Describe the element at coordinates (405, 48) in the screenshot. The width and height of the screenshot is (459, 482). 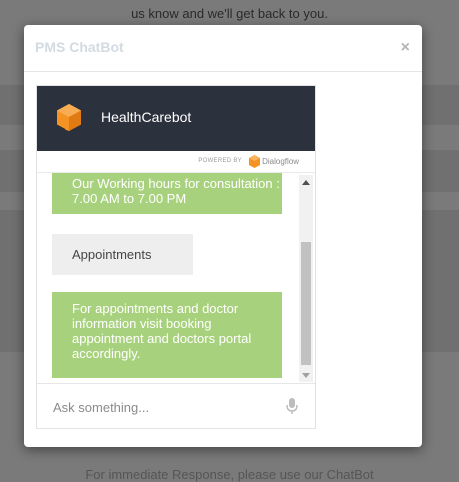
I see `close-icon: ×` at that location.